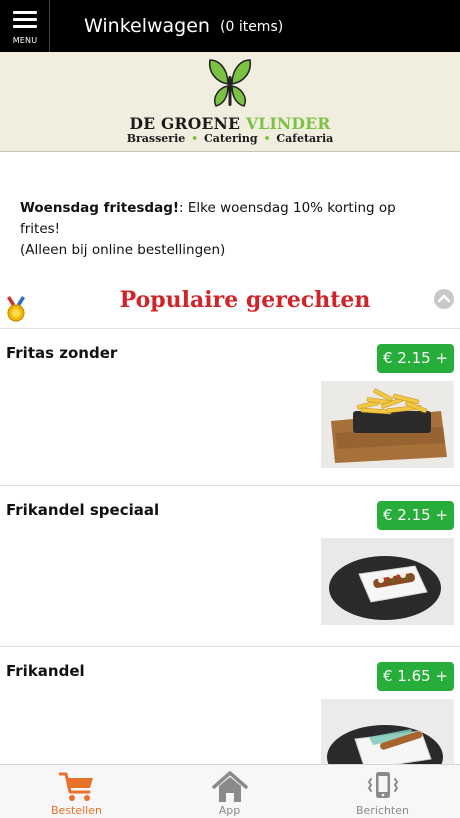 This screenshot has width=460, height=818. What do you see at coordinates (415, 676) in the screenshot?
I see `add-price-button: € 1.65 +` at bounding box center [415, 676].